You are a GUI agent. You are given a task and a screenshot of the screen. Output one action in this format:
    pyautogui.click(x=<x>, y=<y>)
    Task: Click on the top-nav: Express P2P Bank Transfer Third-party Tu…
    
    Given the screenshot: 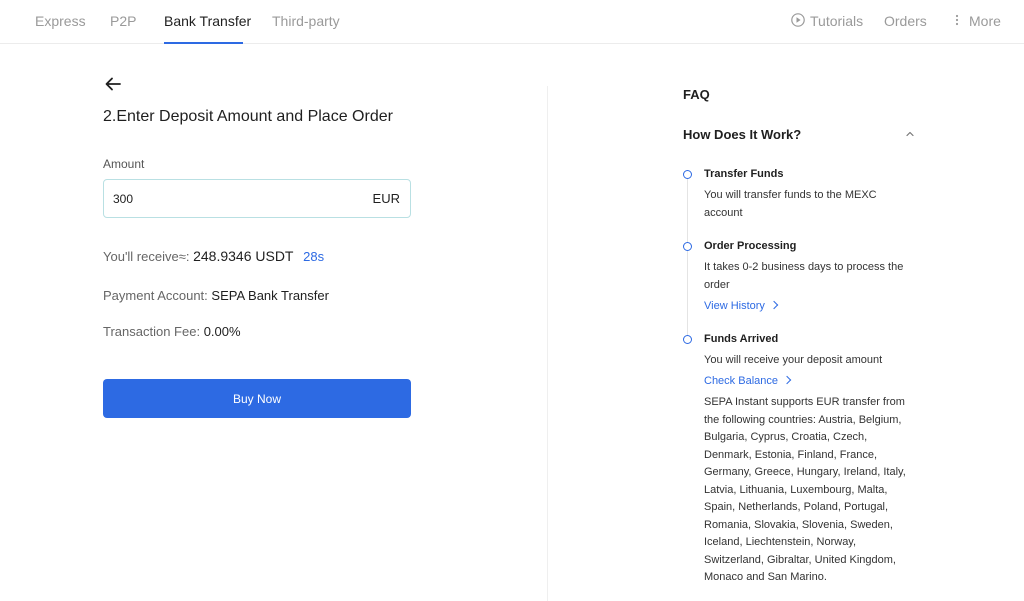 What is the action you would take?
    pyautogui.click(x=512, y=22)
    